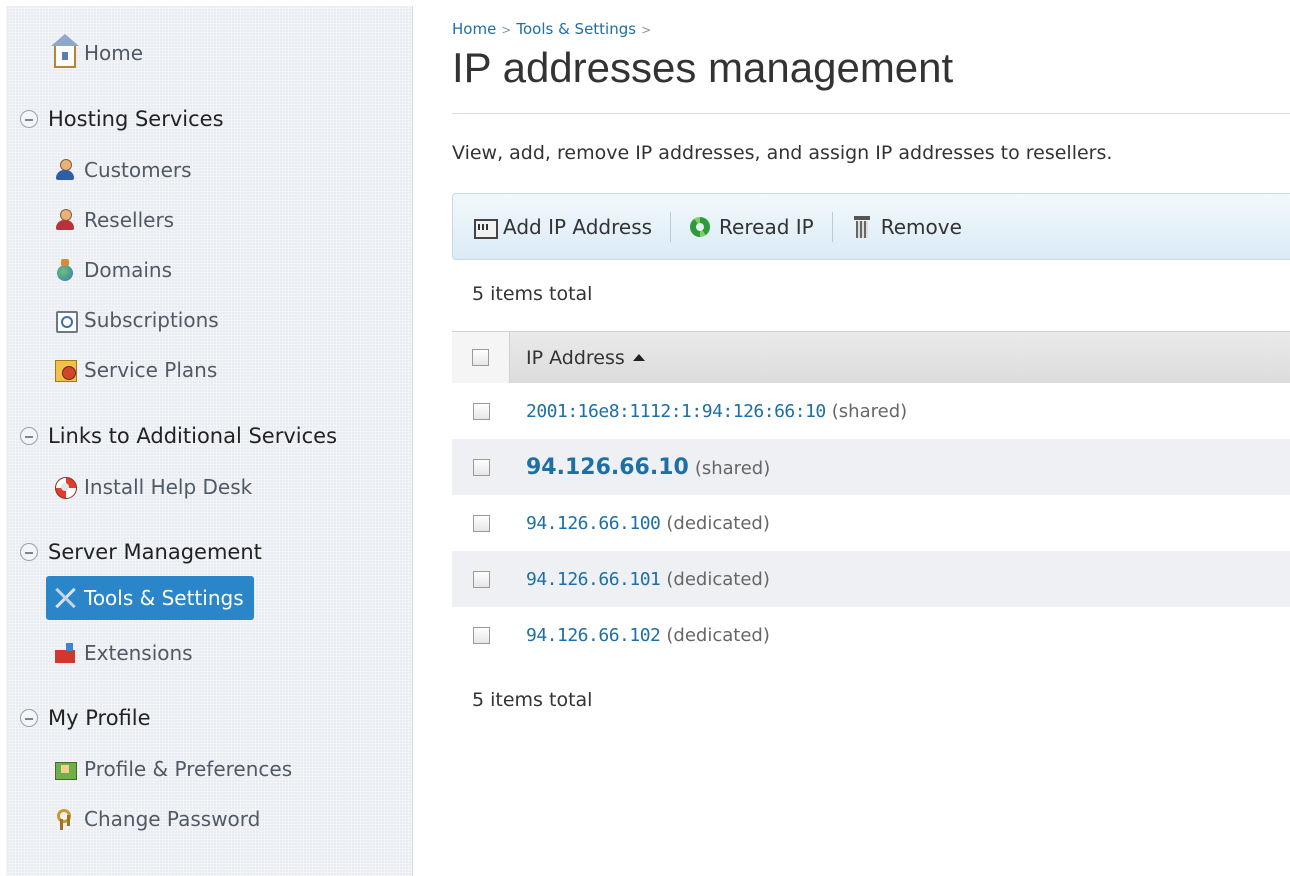 Image resolution: width=1290 pixels, height=876 pixels. I want to click on sidebar-item-profile-preferences: Profile & Preferences, so click(173, 769).